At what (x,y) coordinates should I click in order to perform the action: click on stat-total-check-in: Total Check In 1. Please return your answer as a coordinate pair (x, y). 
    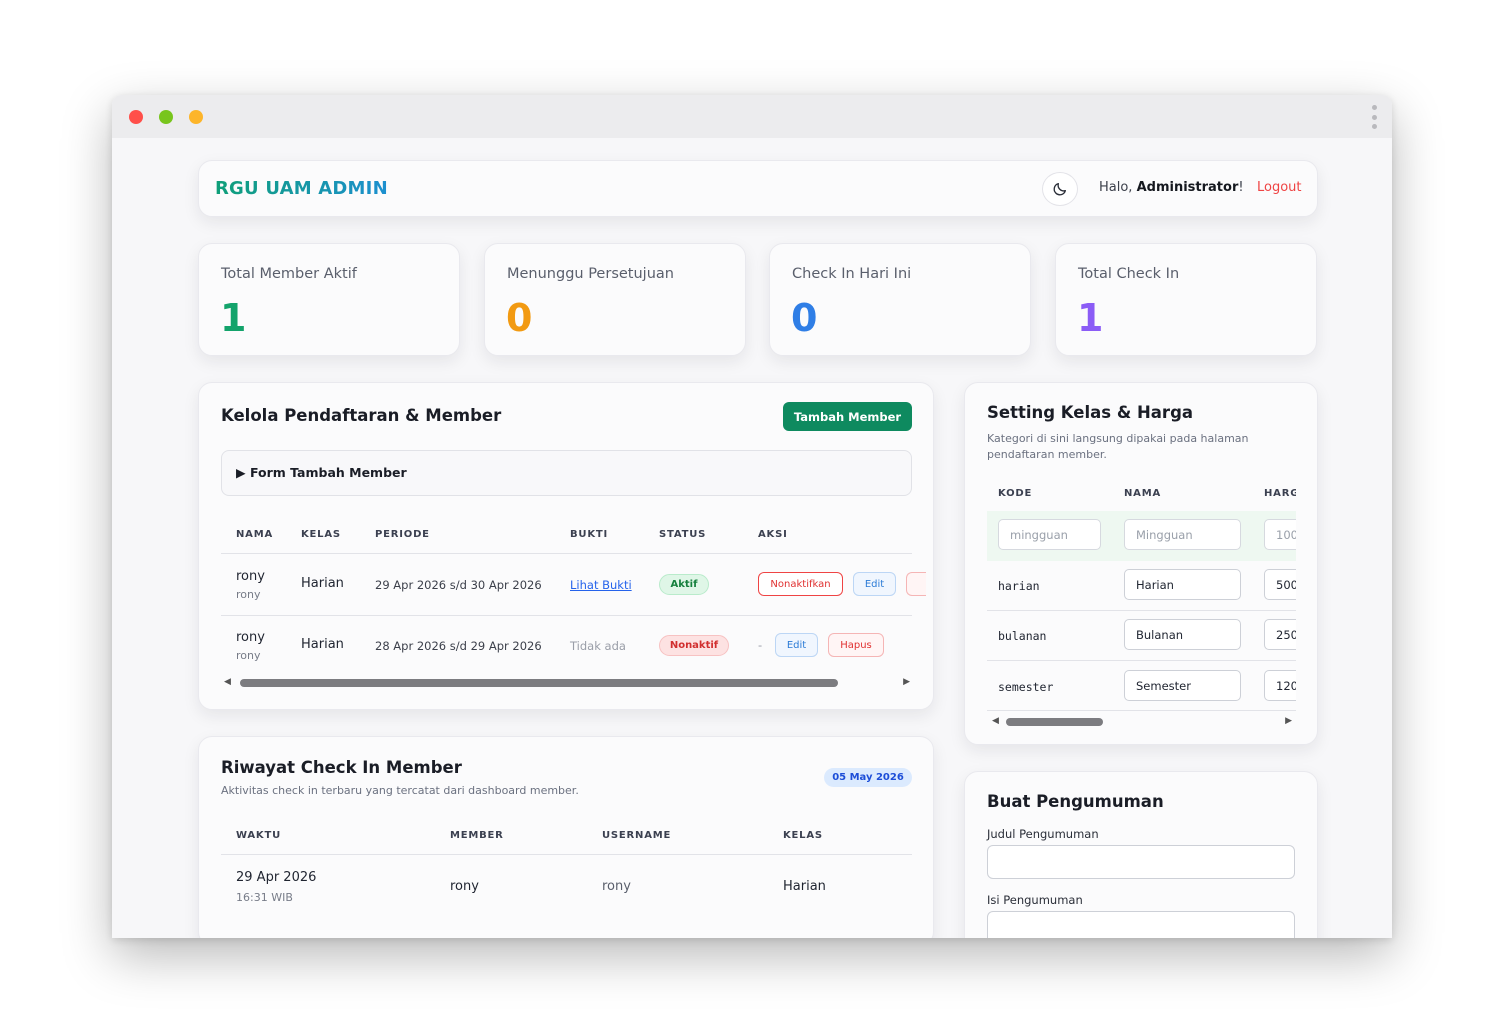
    Looking at the image, I should click on (1186, 299).